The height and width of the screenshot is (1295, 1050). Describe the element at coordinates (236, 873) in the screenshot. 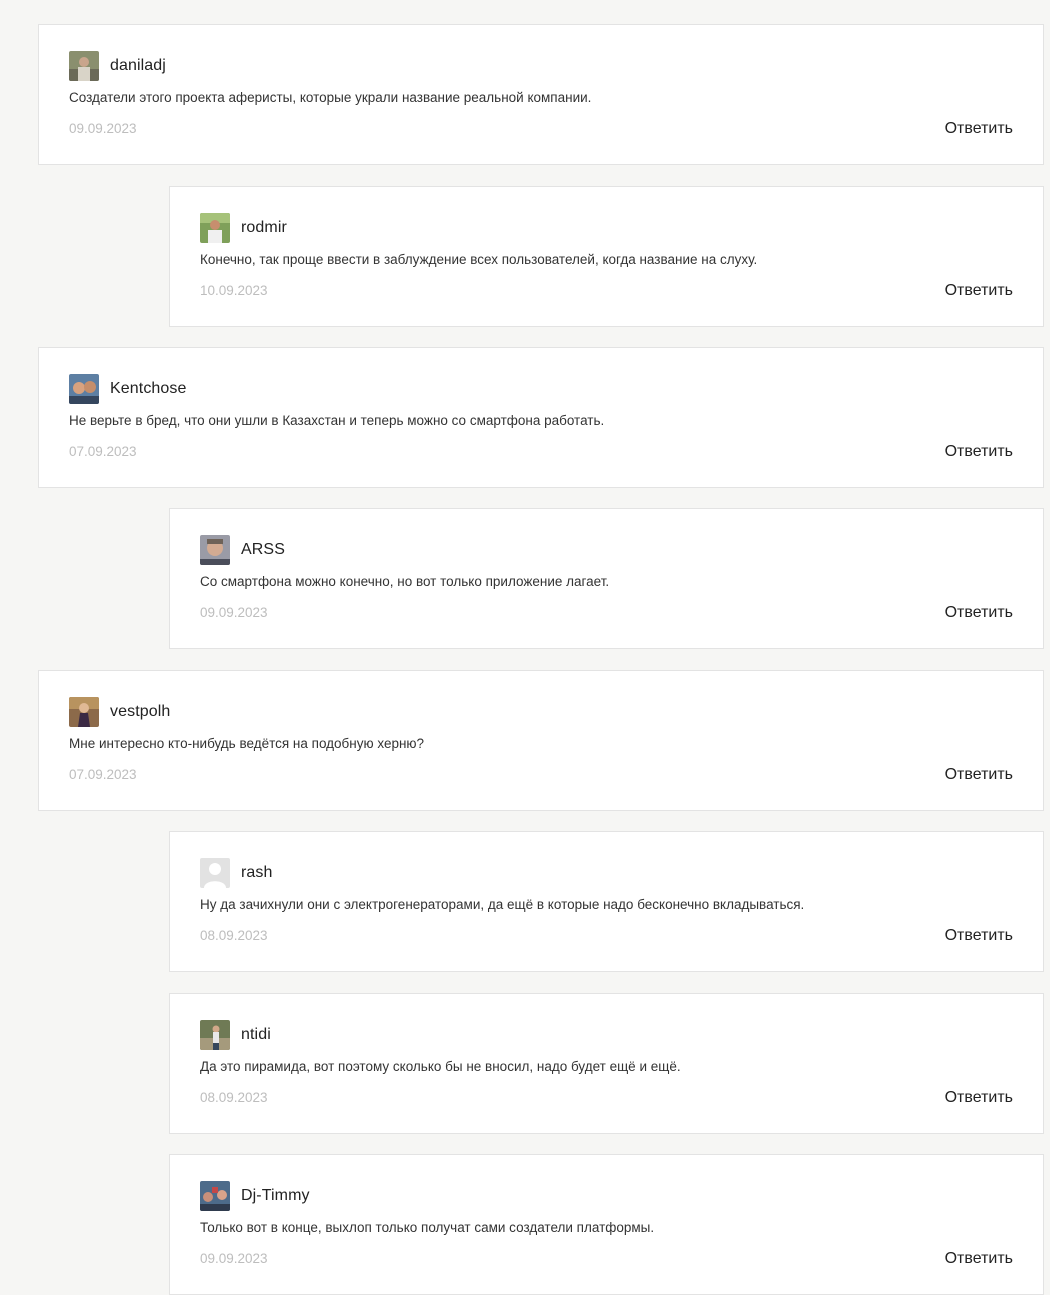

I see `comment-header: rash` at that location.